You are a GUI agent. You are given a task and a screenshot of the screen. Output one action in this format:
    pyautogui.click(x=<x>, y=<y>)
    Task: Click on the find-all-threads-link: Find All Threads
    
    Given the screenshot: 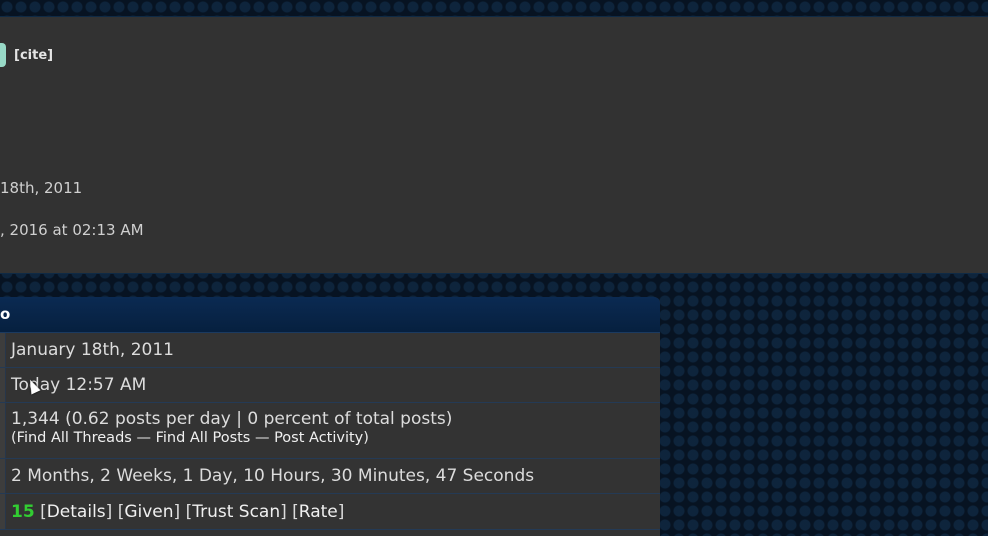 What is the action you would take?
    pyautogui.click(x=74, y=438)
    